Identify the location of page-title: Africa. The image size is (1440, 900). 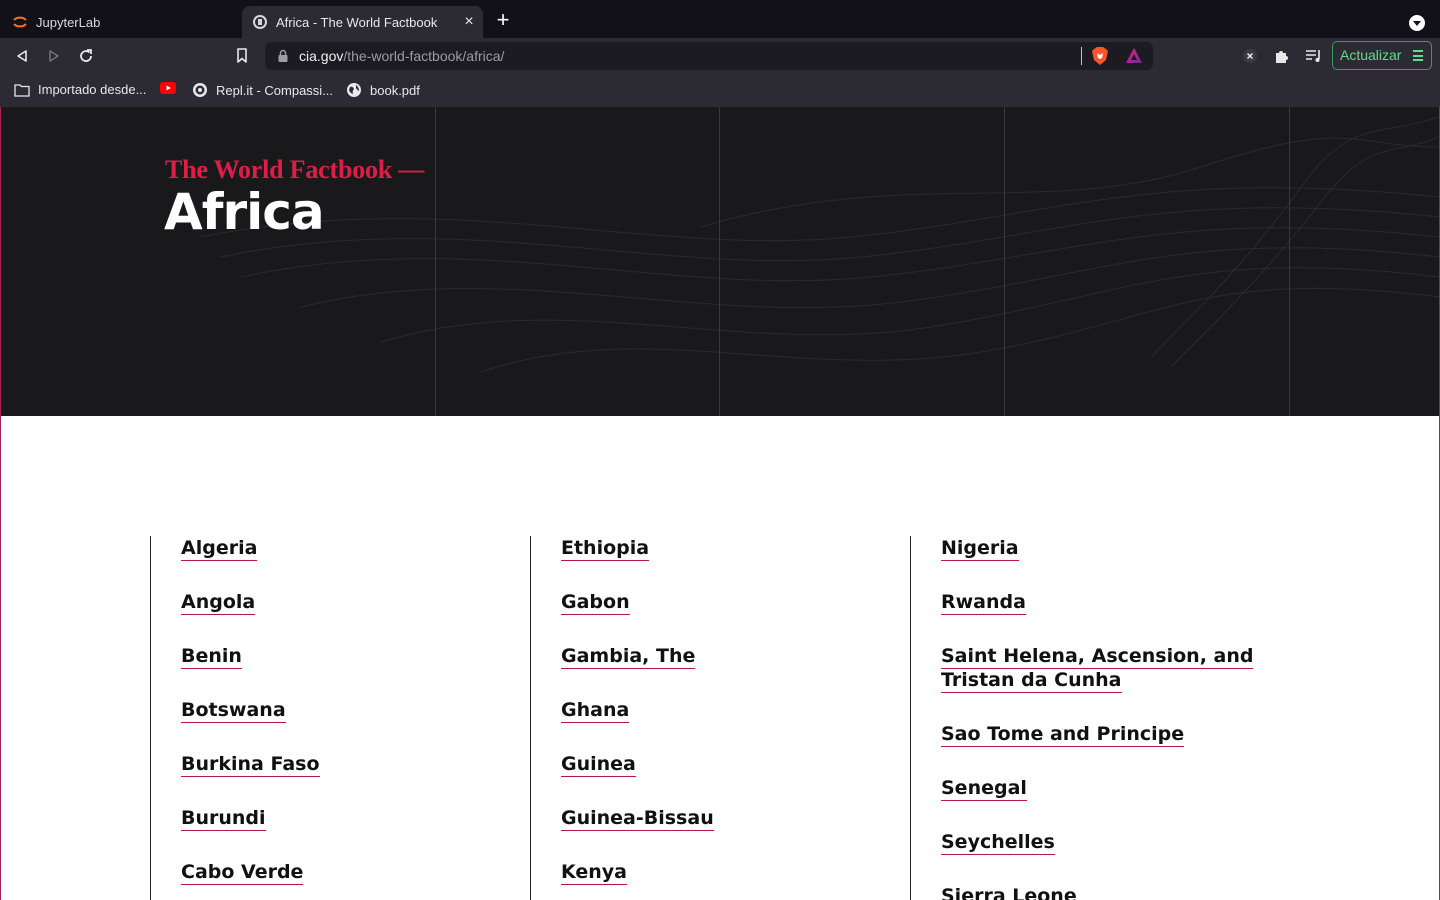
(244, 212).